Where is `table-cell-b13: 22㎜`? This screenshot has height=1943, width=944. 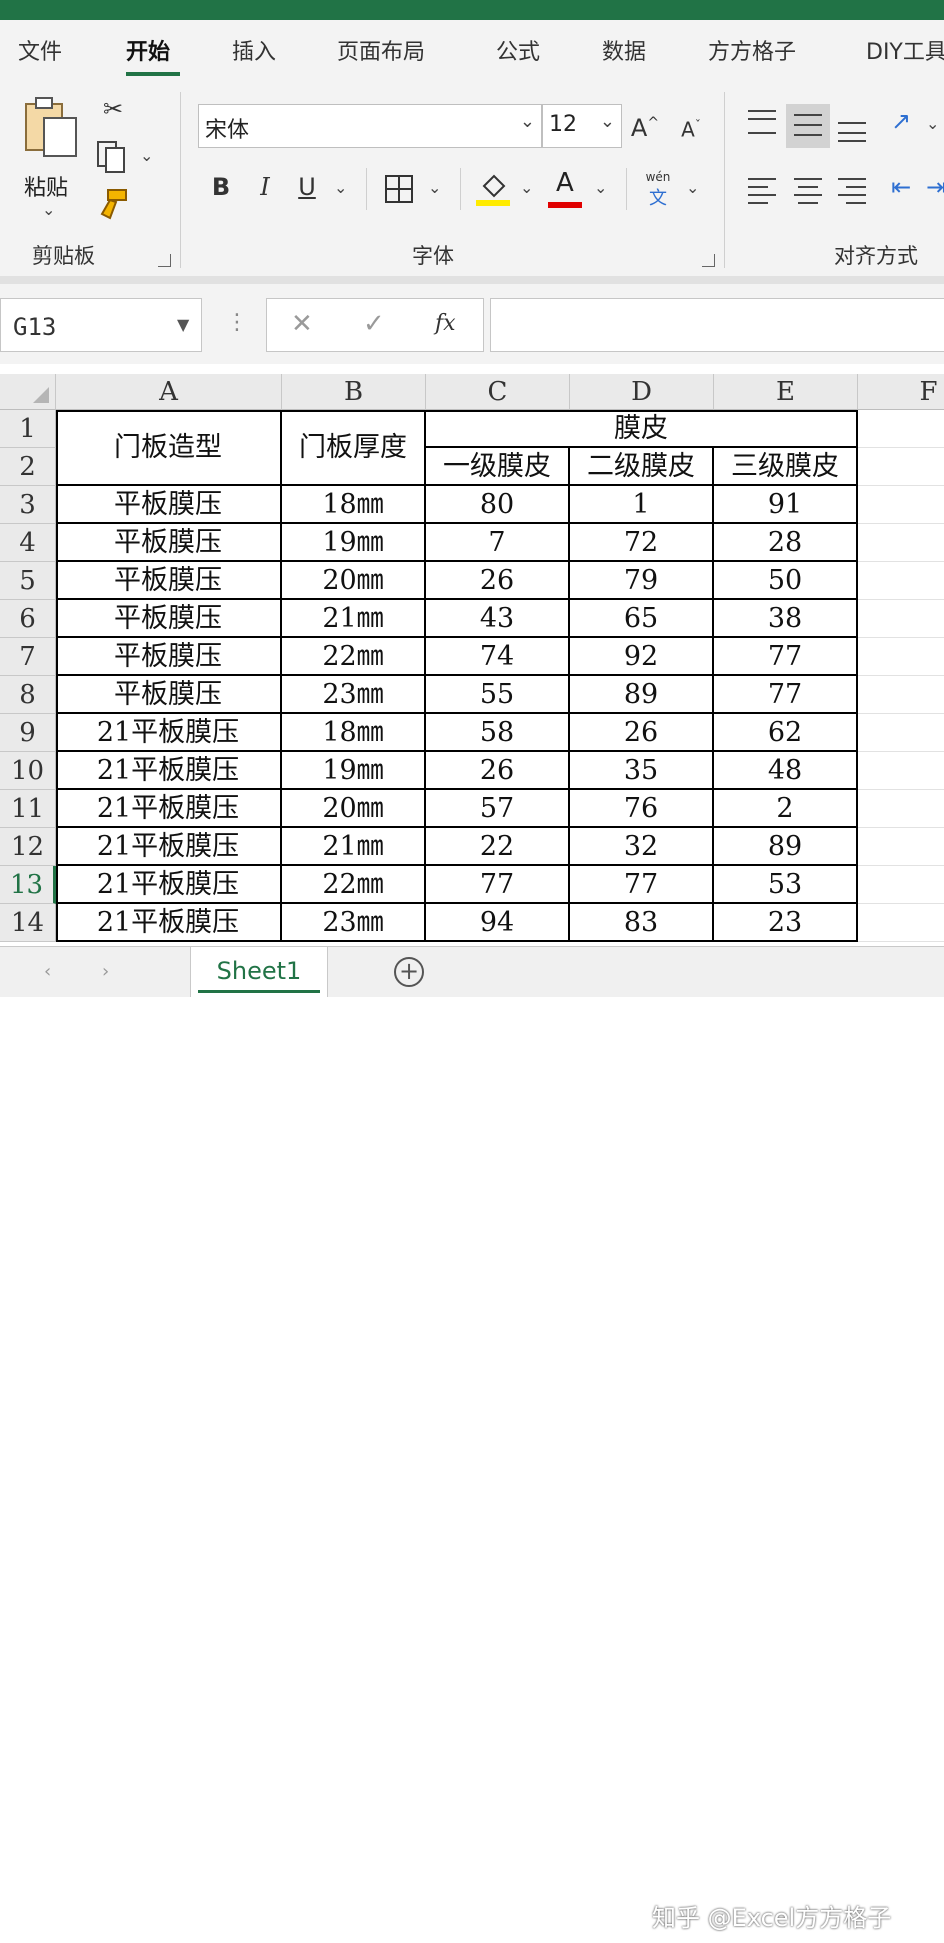 table-cell-b13: 22㎜ is located at coordinates (354, 885).